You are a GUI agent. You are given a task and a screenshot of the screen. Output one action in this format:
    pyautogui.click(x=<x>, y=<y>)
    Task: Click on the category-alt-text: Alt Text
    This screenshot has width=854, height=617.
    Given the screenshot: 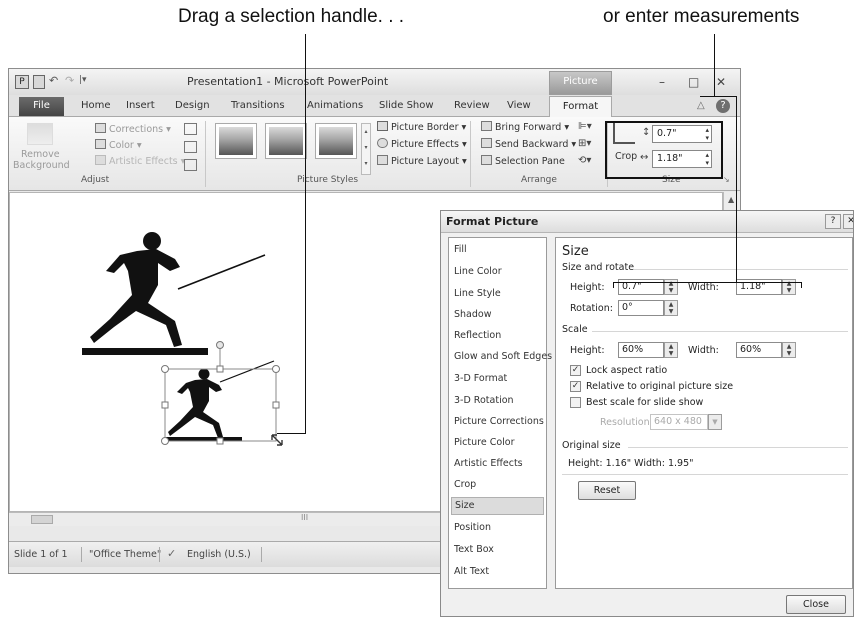 What is the action you would take?
    pyautogui.click(x=471, y=571)
    